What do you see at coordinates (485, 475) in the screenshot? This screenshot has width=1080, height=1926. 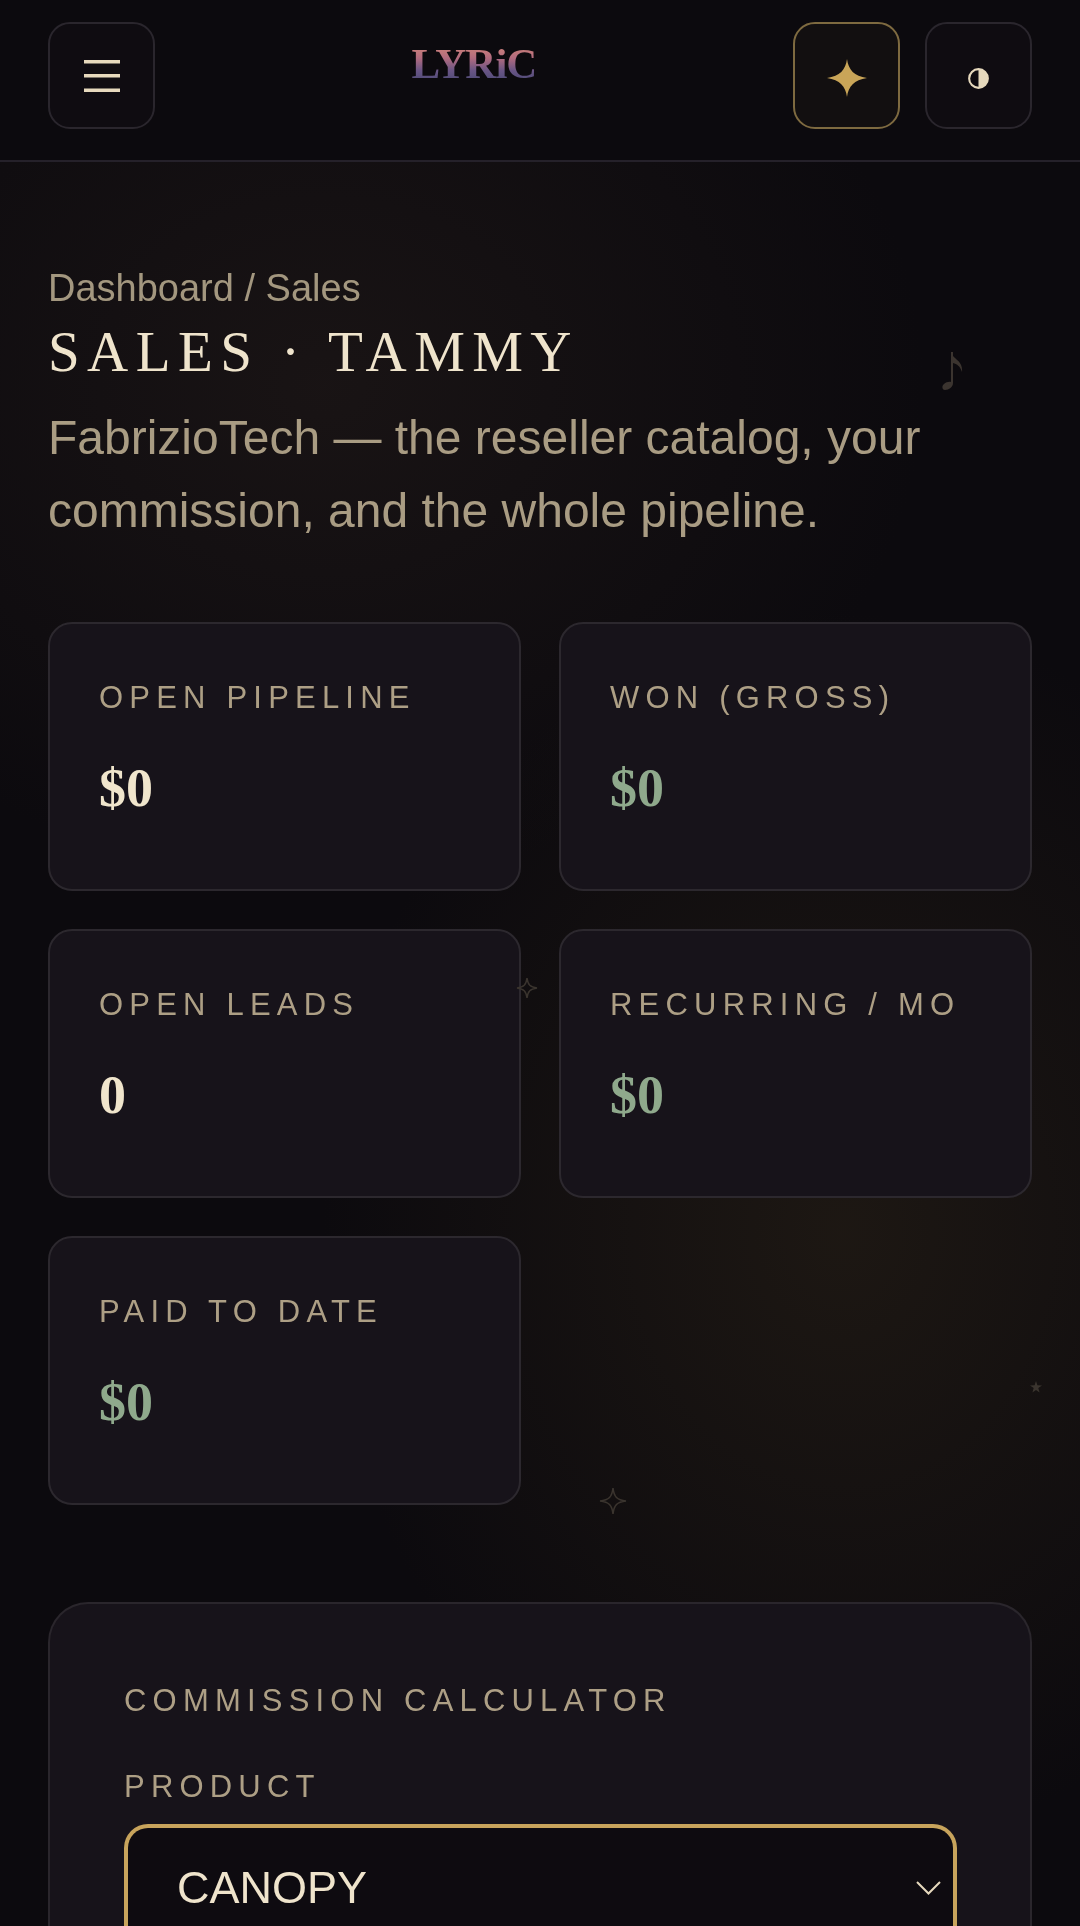 I see `page-subtitle: FabrizioTech — the reseller catalog, your commission, and the whole pipeline.` at bounding box center [485, 475].